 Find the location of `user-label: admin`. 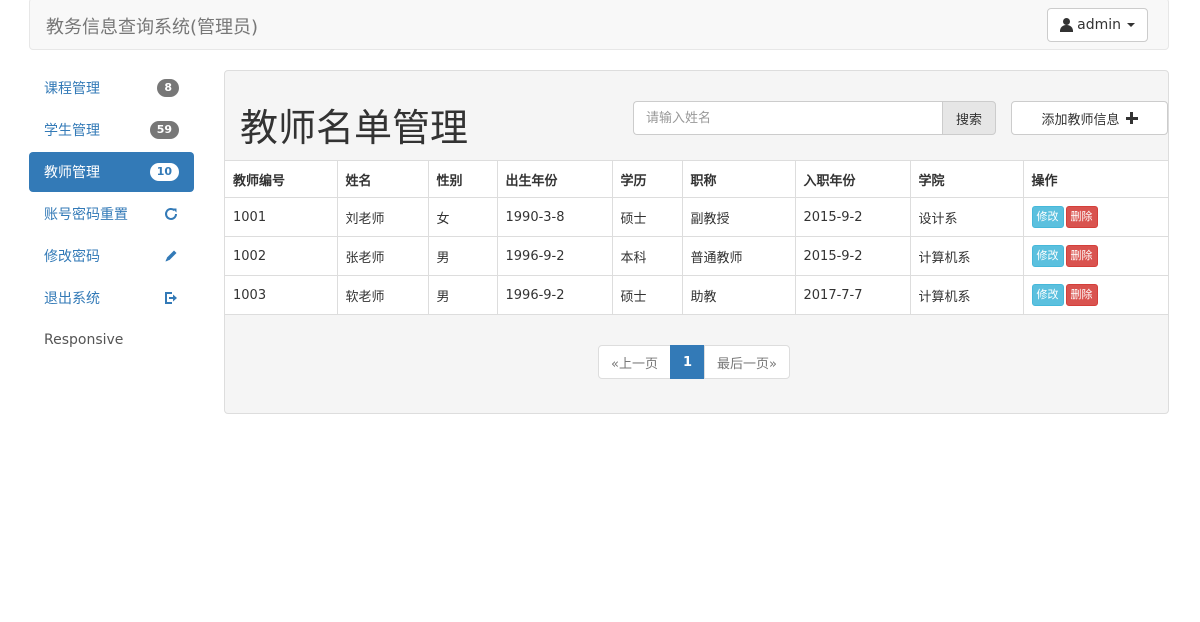

user-label: admin is located at coordinates (1099, 25).